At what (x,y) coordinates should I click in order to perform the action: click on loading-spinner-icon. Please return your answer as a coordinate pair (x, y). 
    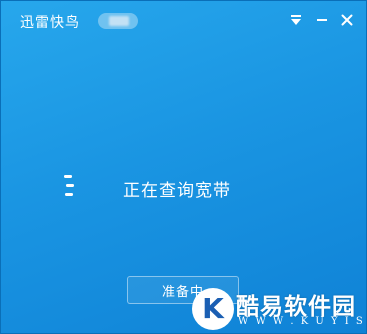
    Looking at the image, I should click on (69, 185).